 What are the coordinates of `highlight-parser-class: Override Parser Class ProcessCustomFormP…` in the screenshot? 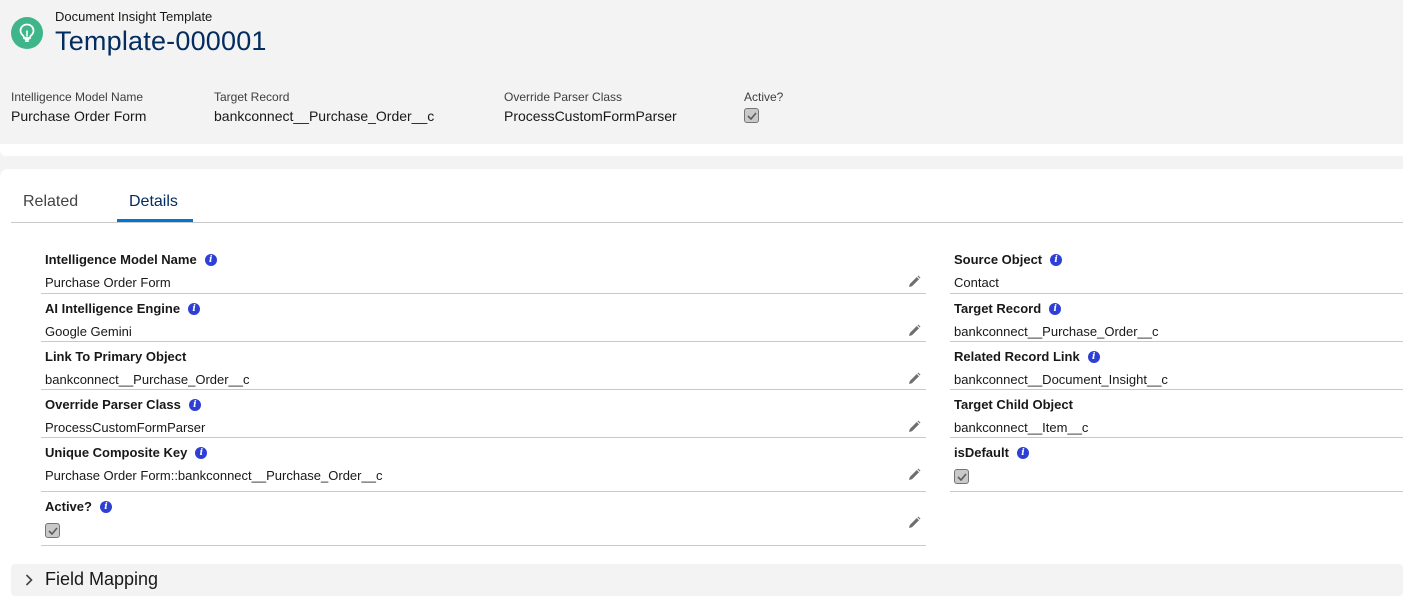 It's located at (590, 107).